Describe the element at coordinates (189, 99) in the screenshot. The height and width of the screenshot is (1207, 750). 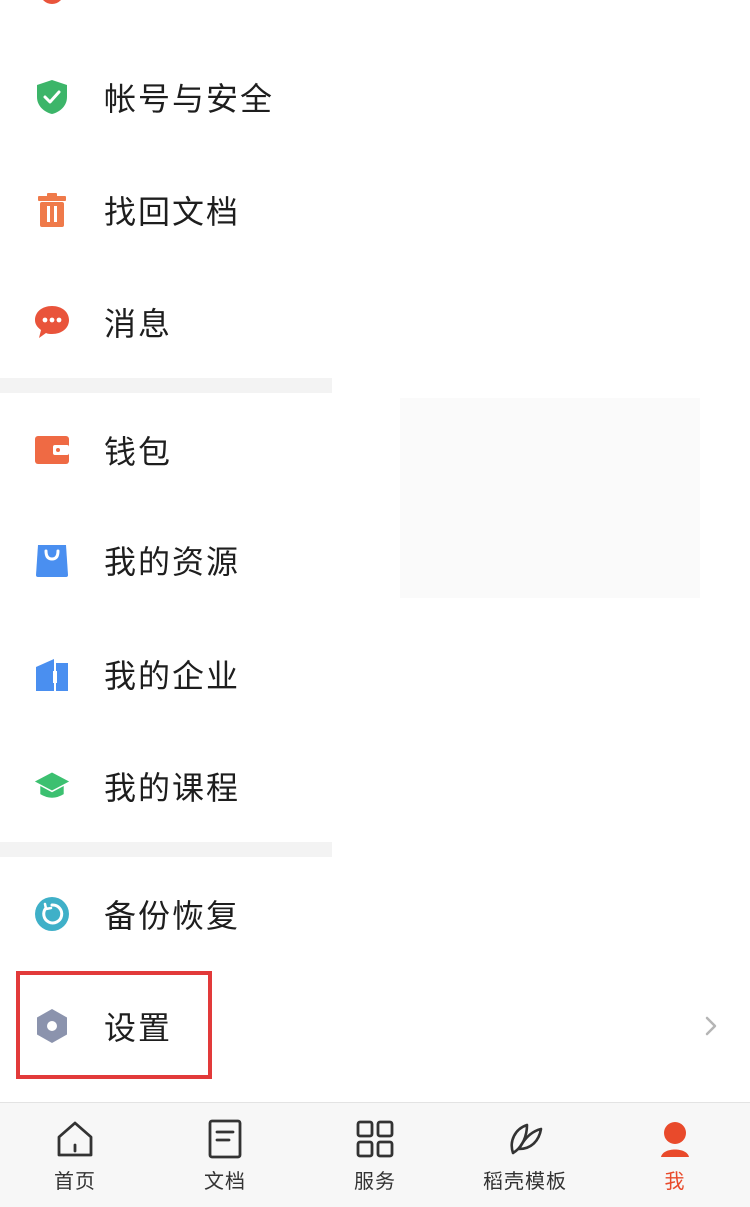
I see `menu-item-label: 帐号与安全` at that location.